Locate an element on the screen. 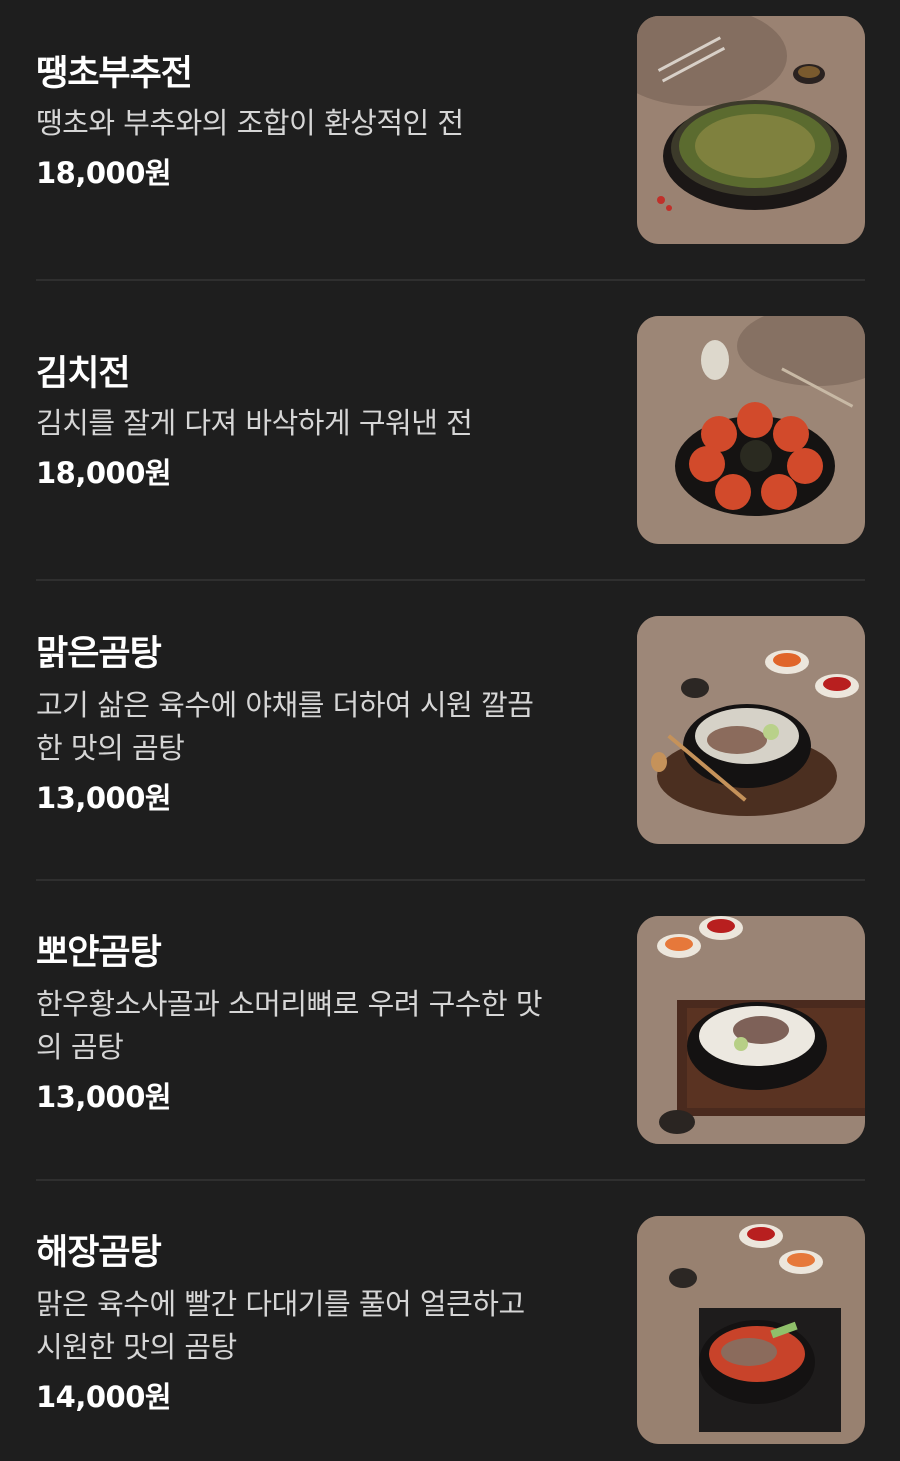 This screenshot has width=900, height=1461. description-line: 시원한 맛의 곰탕 is located at coordinates (136, 1347).